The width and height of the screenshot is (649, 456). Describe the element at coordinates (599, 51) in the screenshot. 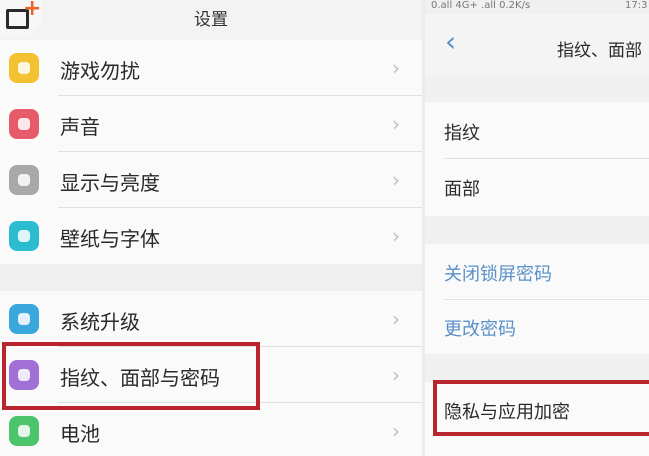

I see `page-title: 指纹、面部` at that location.